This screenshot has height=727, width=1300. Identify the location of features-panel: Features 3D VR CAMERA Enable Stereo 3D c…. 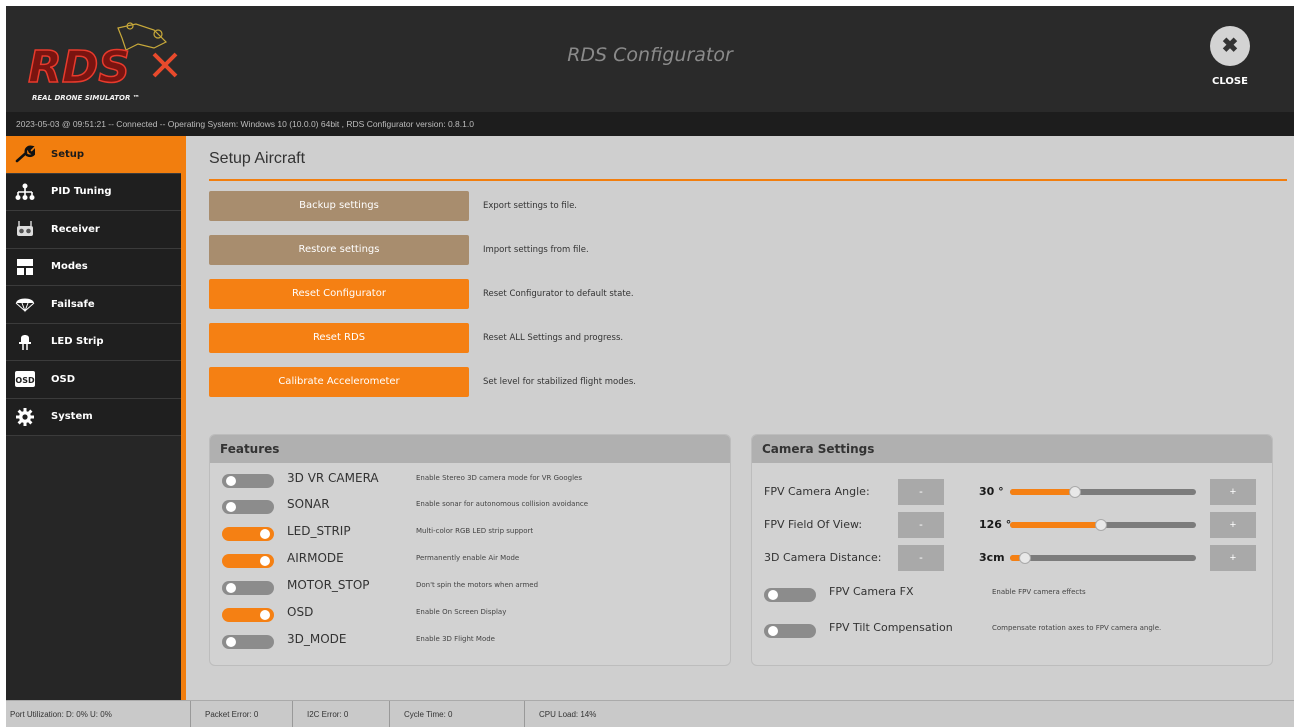
(470, 550).